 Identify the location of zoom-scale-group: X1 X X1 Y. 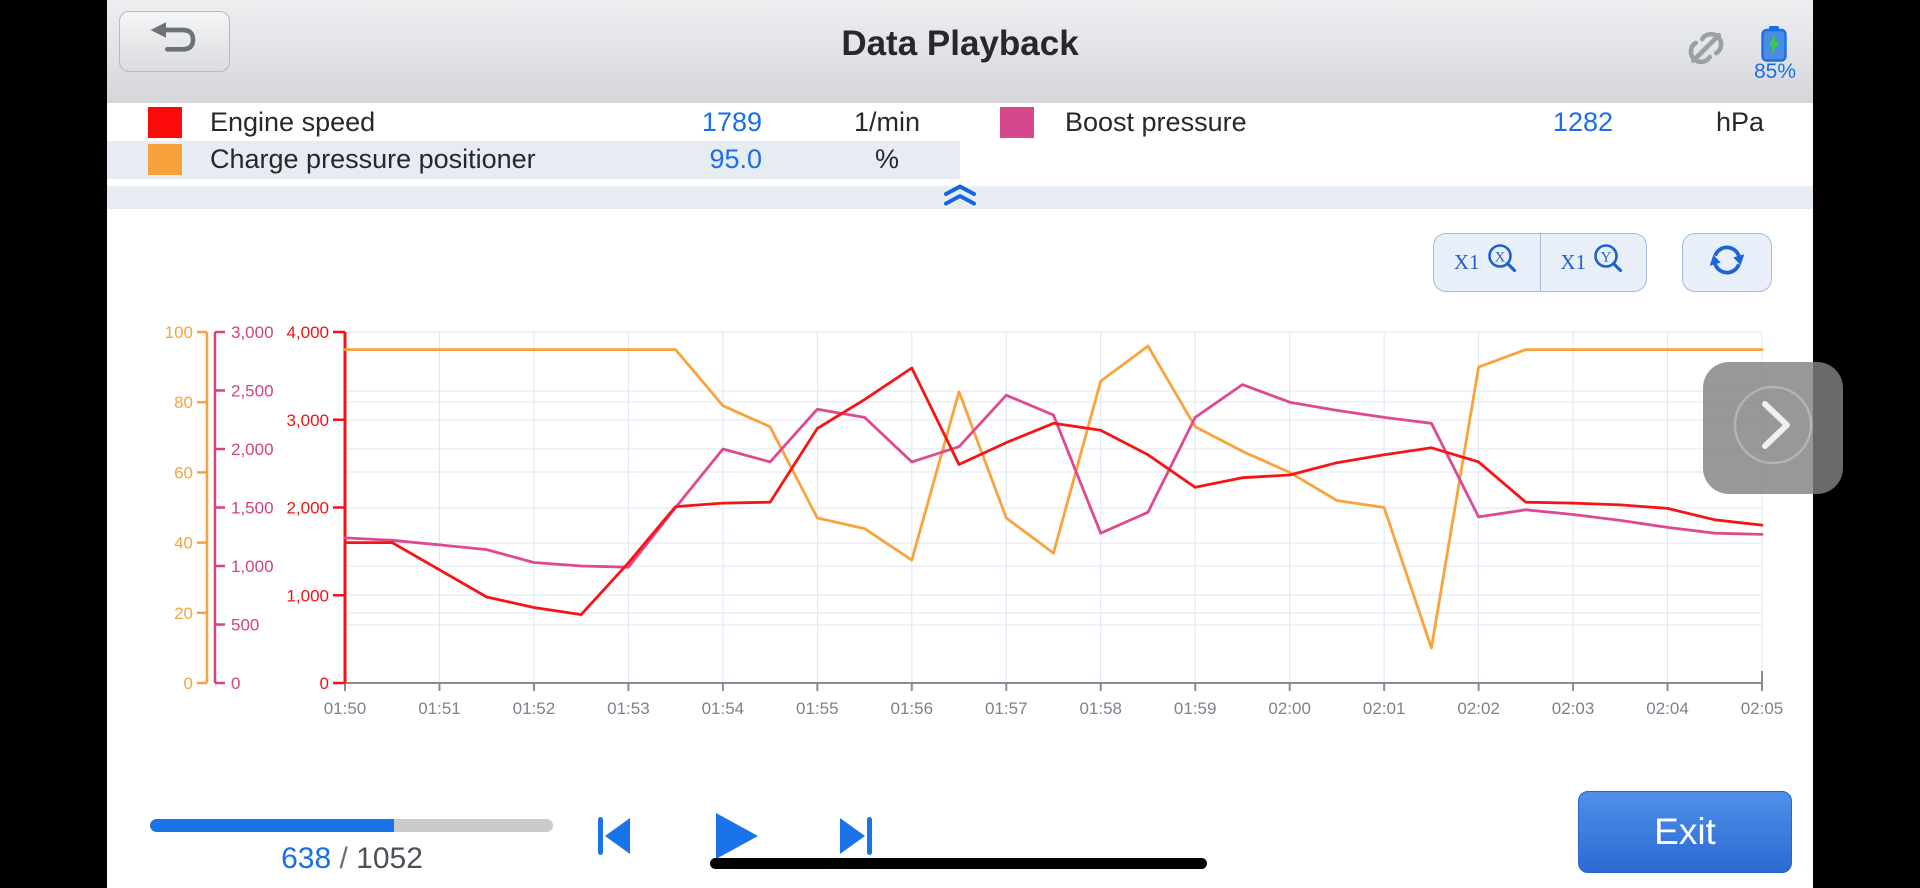
(1540, 262).